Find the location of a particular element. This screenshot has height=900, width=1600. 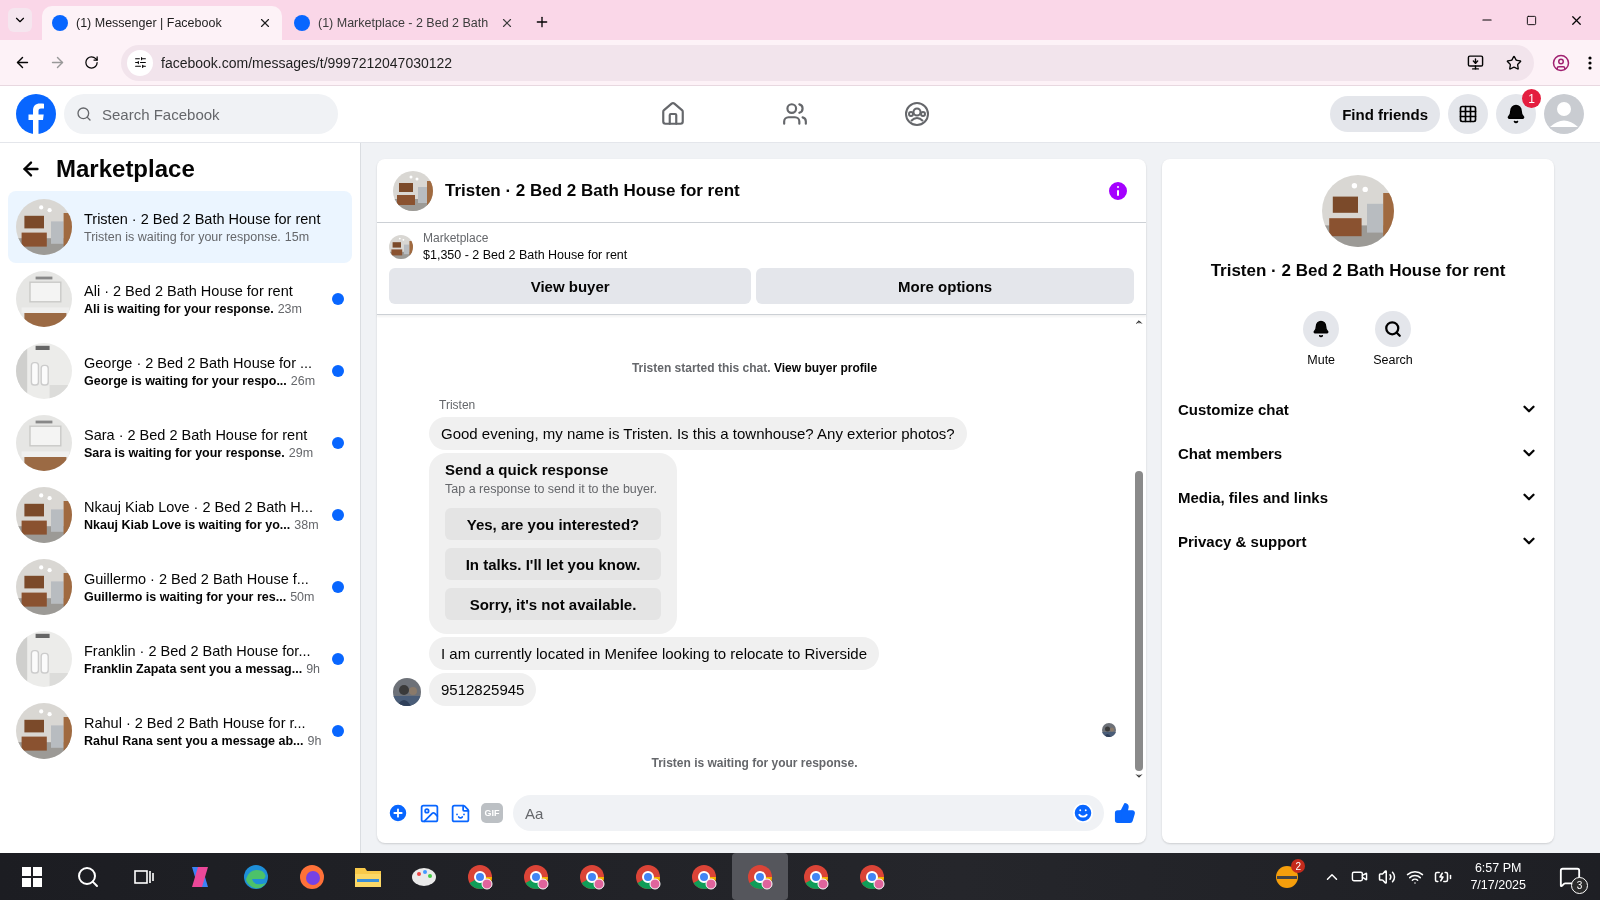

find-friends-button: Find friends is located at coordinates (1385, 114).